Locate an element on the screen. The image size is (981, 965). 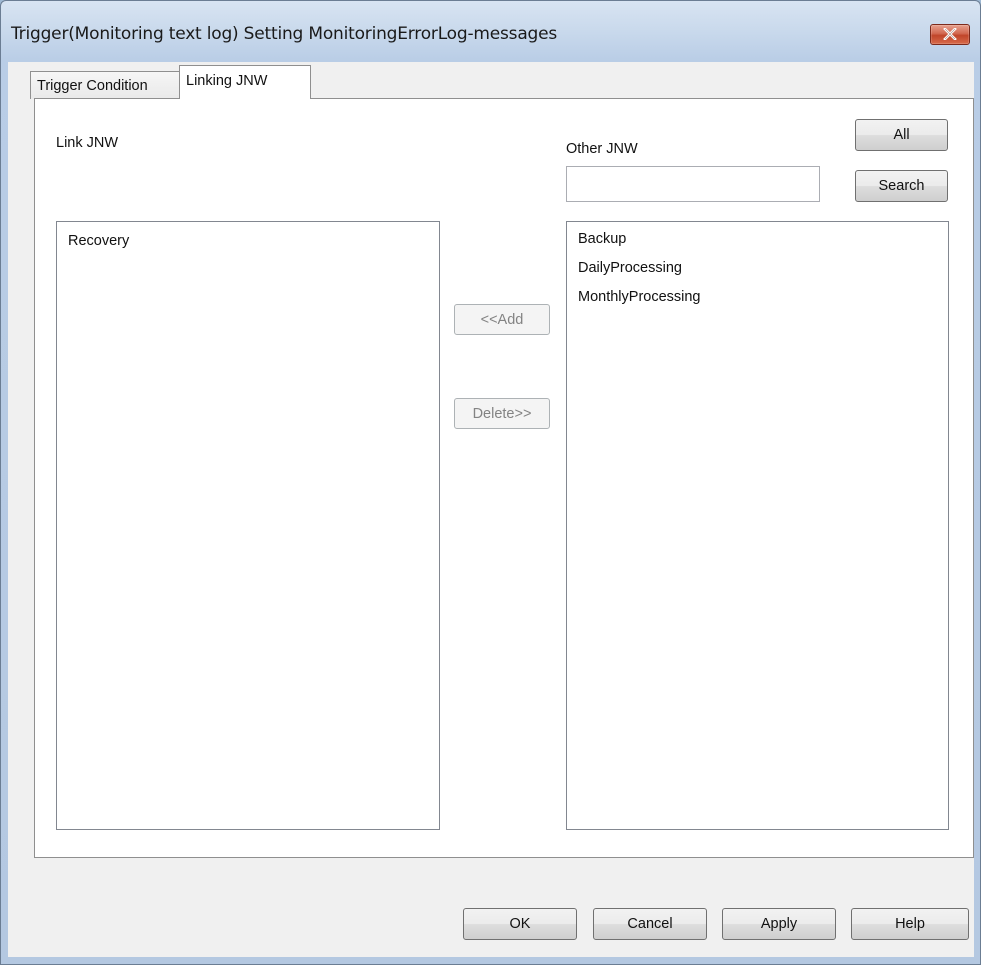
list-item: Recovery is located at coordinates (248, 241).